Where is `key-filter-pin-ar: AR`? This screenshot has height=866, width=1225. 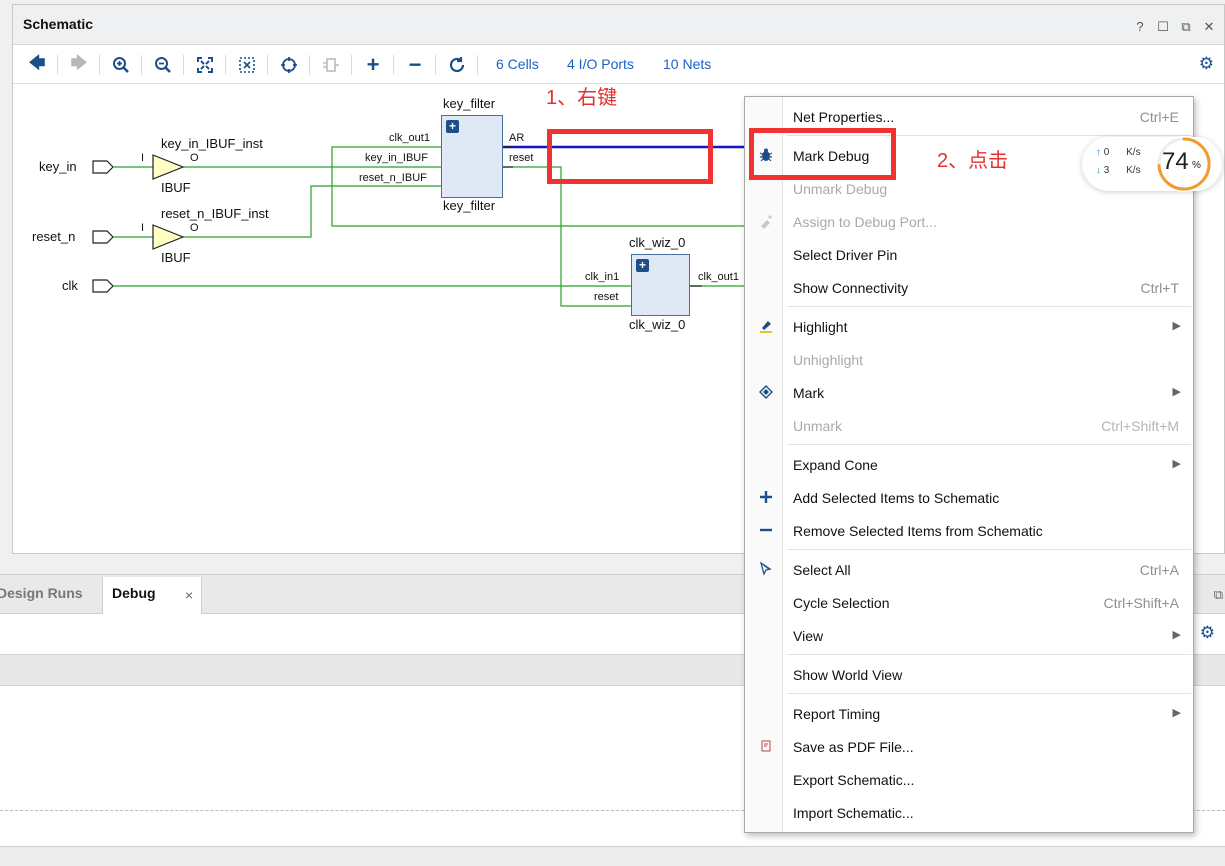
key-filter-pin-ar: AR is located at coordinates (516, 138).